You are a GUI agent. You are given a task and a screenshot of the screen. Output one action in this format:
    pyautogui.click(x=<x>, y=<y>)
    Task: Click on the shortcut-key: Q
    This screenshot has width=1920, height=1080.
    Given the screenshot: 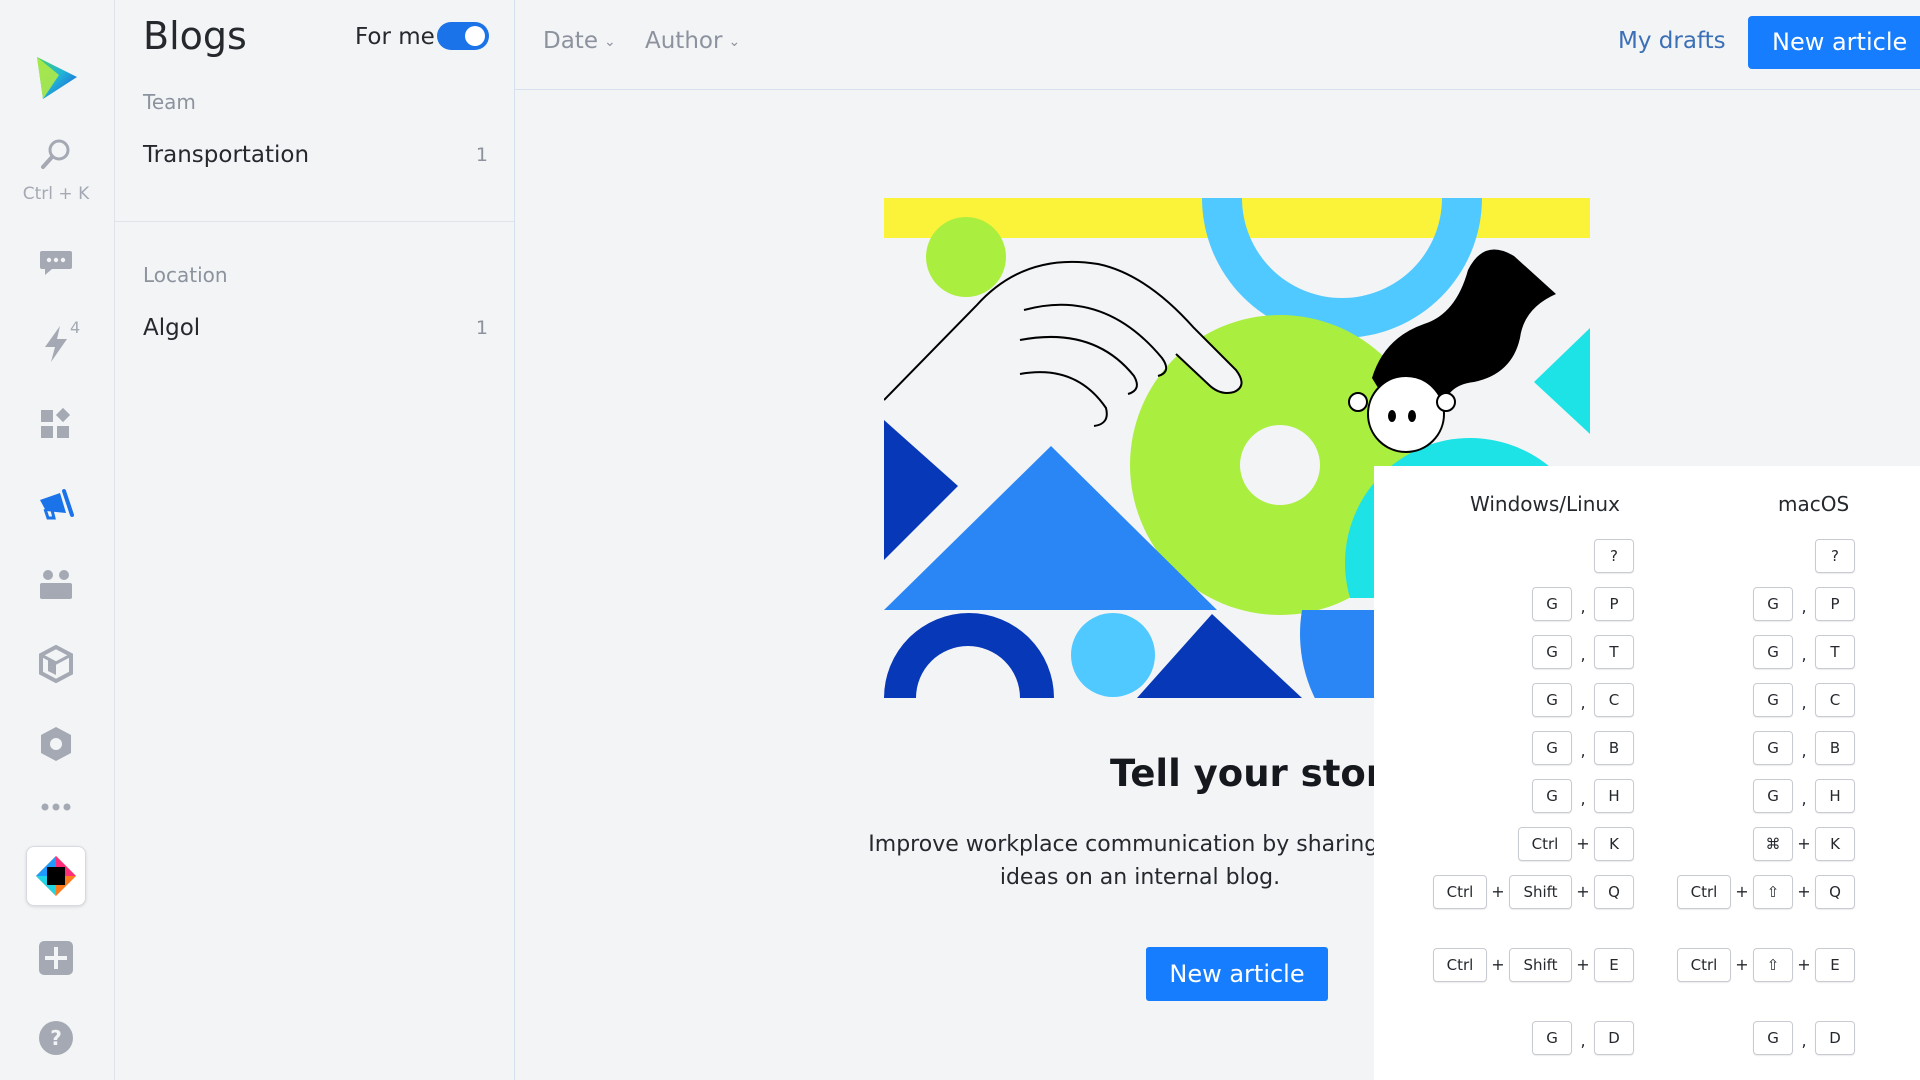 What is the action you would take?
    pyautogui.click(x=1614, y=892)
    